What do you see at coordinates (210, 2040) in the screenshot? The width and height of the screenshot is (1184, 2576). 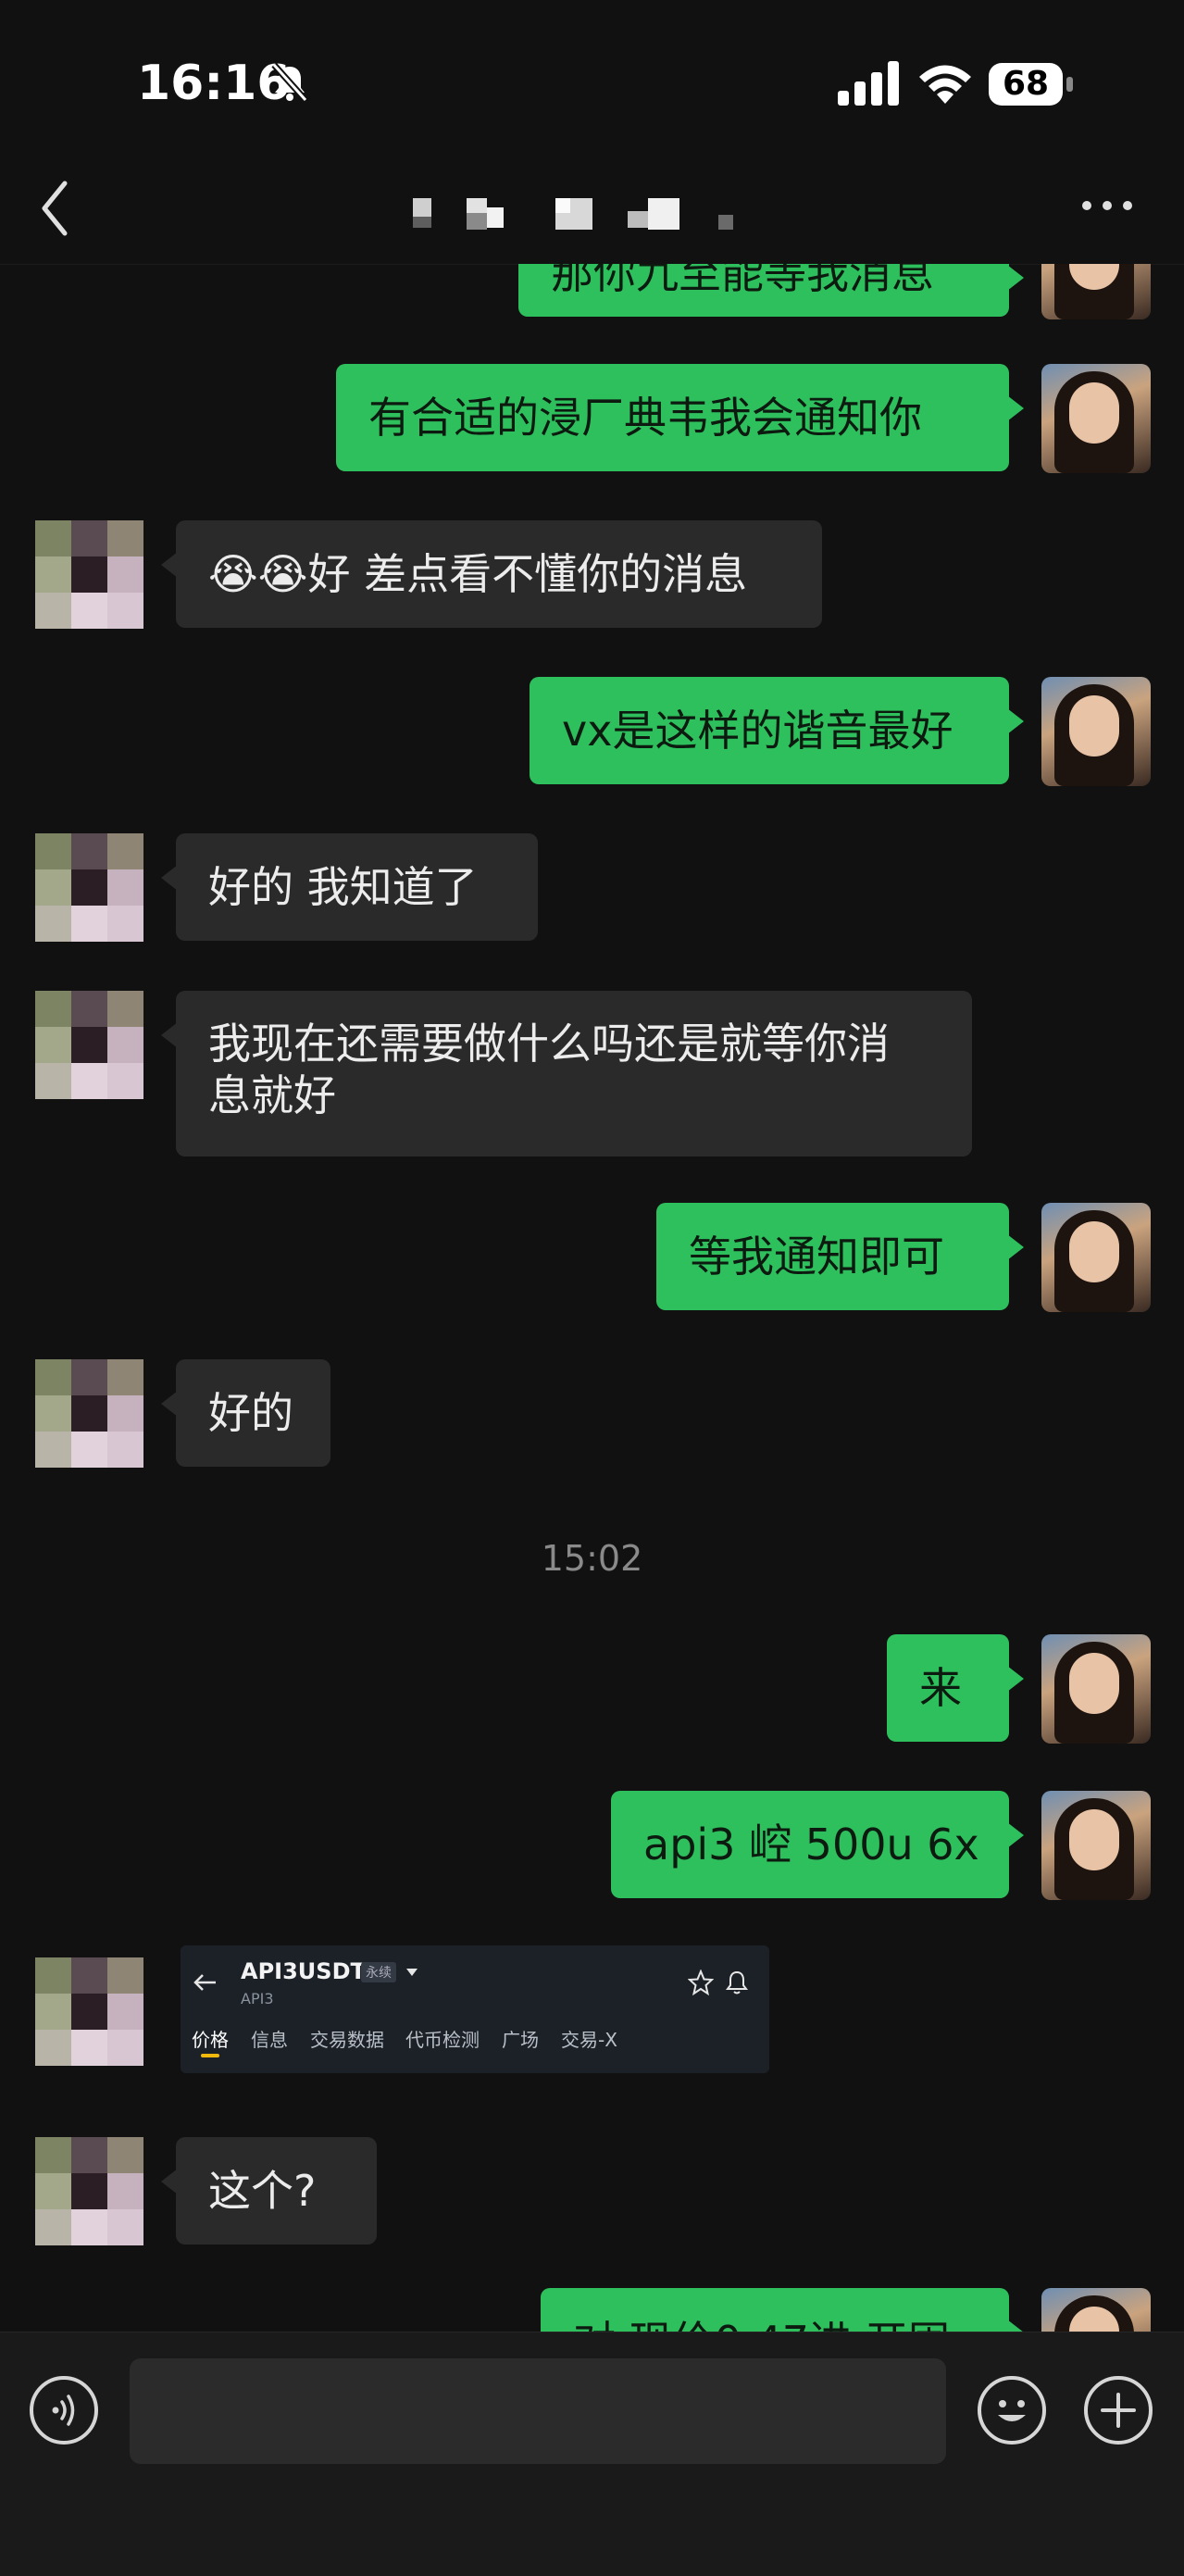 I see `tab-price: 价格` at bounding box center [210, 2040].